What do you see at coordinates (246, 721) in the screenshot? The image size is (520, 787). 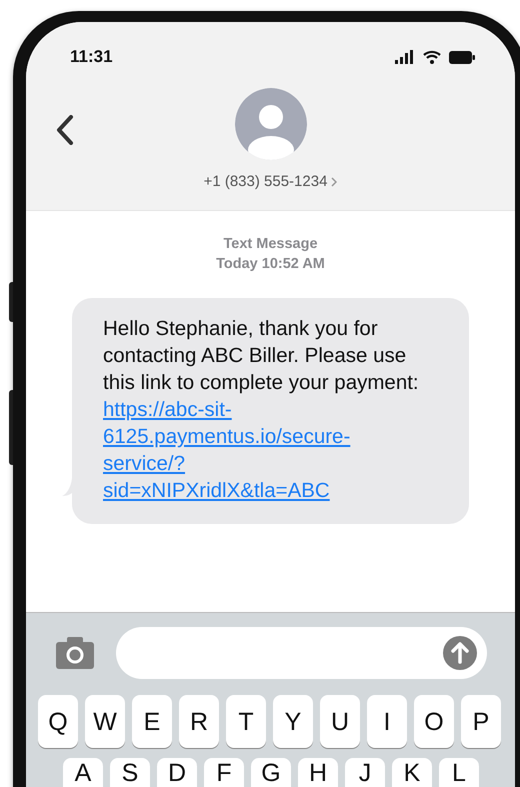 I see `keyboard-key: T` at bounding box center [246, 721].